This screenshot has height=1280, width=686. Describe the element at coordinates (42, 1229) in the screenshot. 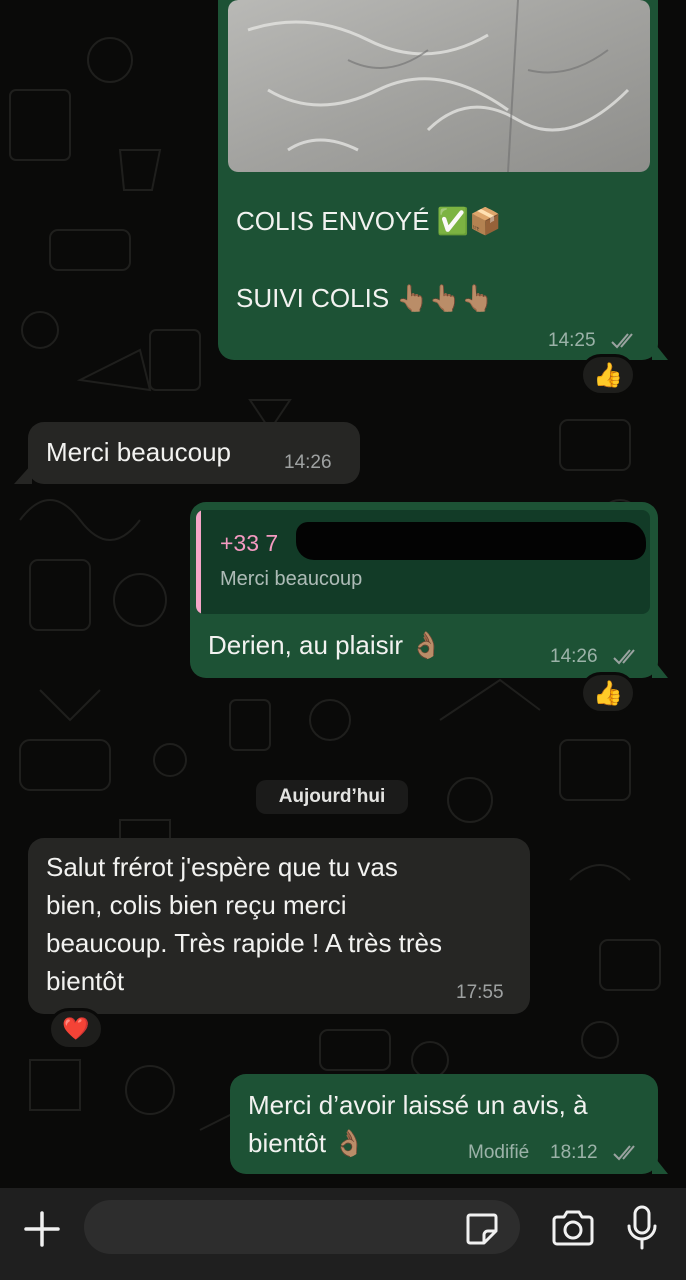

I see `plus-icon` at that location.